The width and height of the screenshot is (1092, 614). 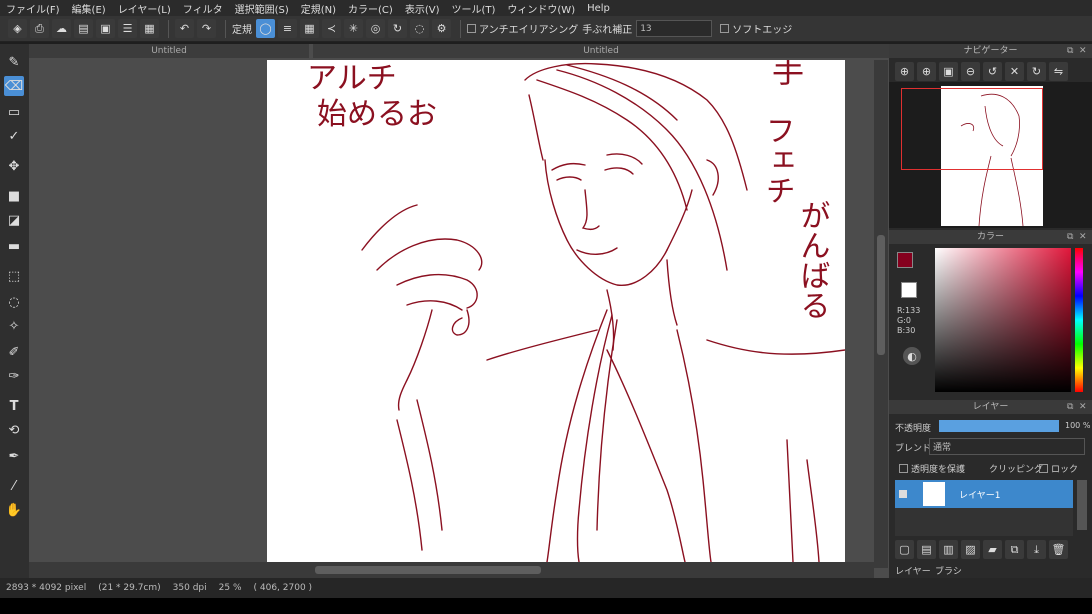 What do you see at coordinates (14, 376) in the screenshot?
I see `select-eraser-icon: ✑` at bounding box center [14, 376].